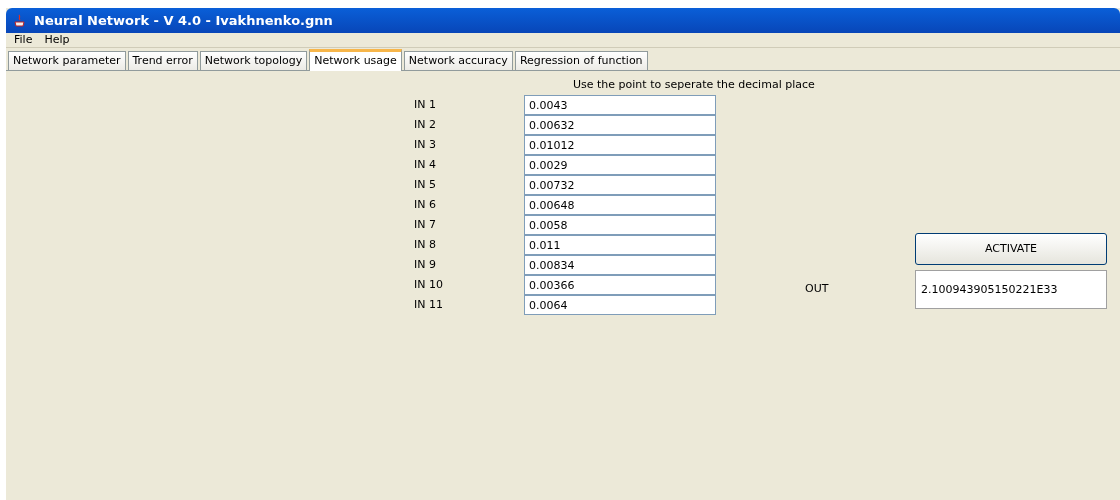 Image resolution: width=1120 pixels, height=500 pixels. Describe the element at coordinates (620, 205) in the screenshot. I see `input-field: 0.00648` at that location.